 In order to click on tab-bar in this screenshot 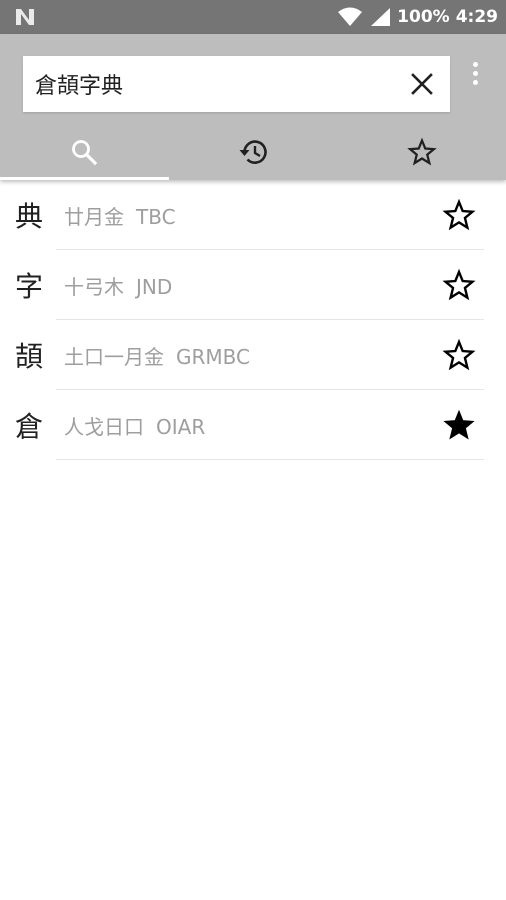, I will do `click(253, 152)`.